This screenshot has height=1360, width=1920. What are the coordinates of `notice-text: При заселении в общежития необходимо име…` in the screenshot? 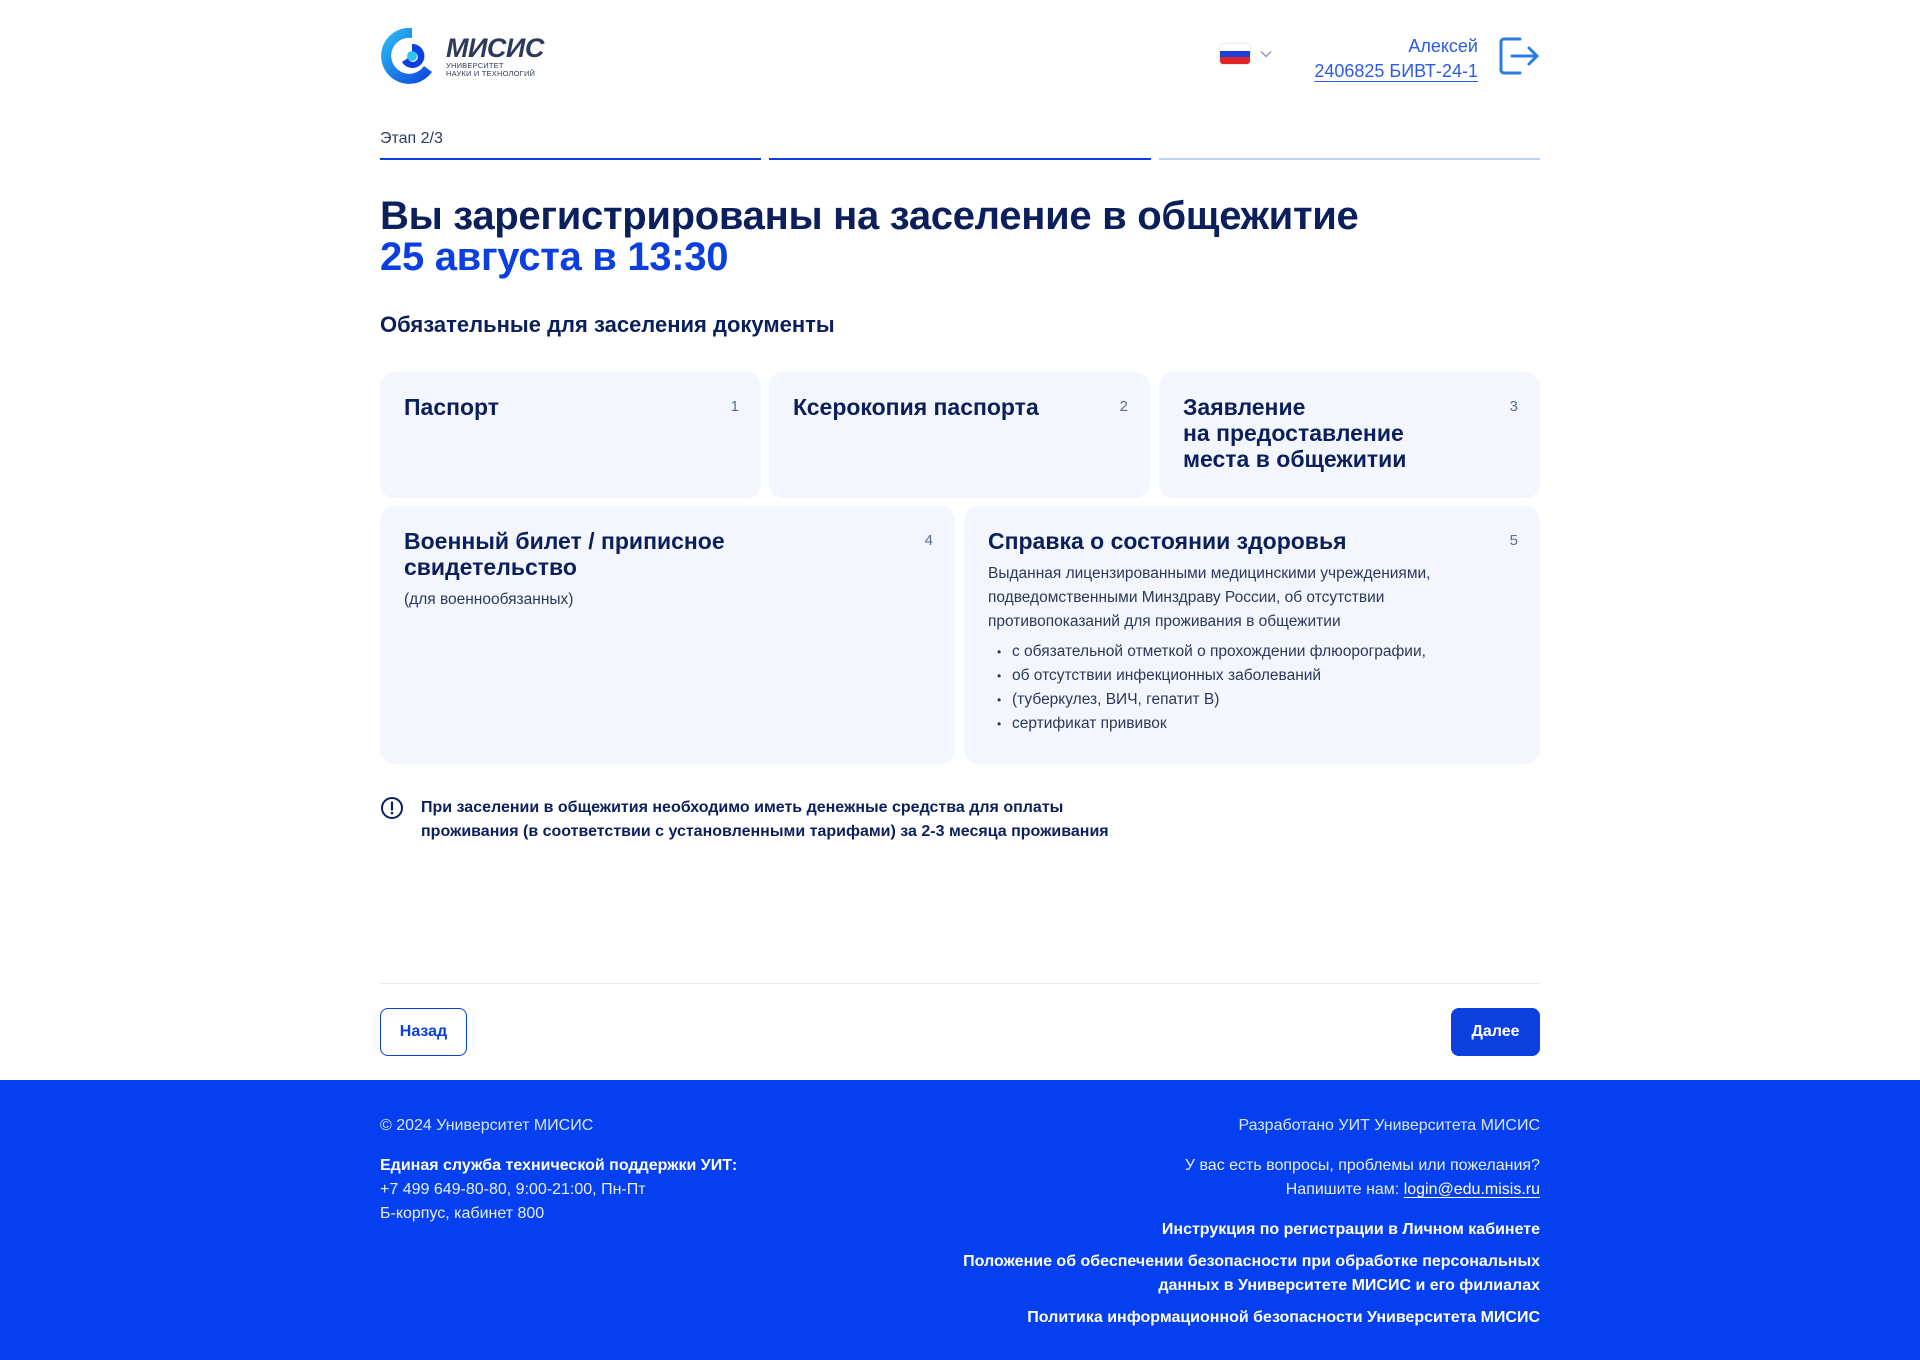 It's located at (771, 820).